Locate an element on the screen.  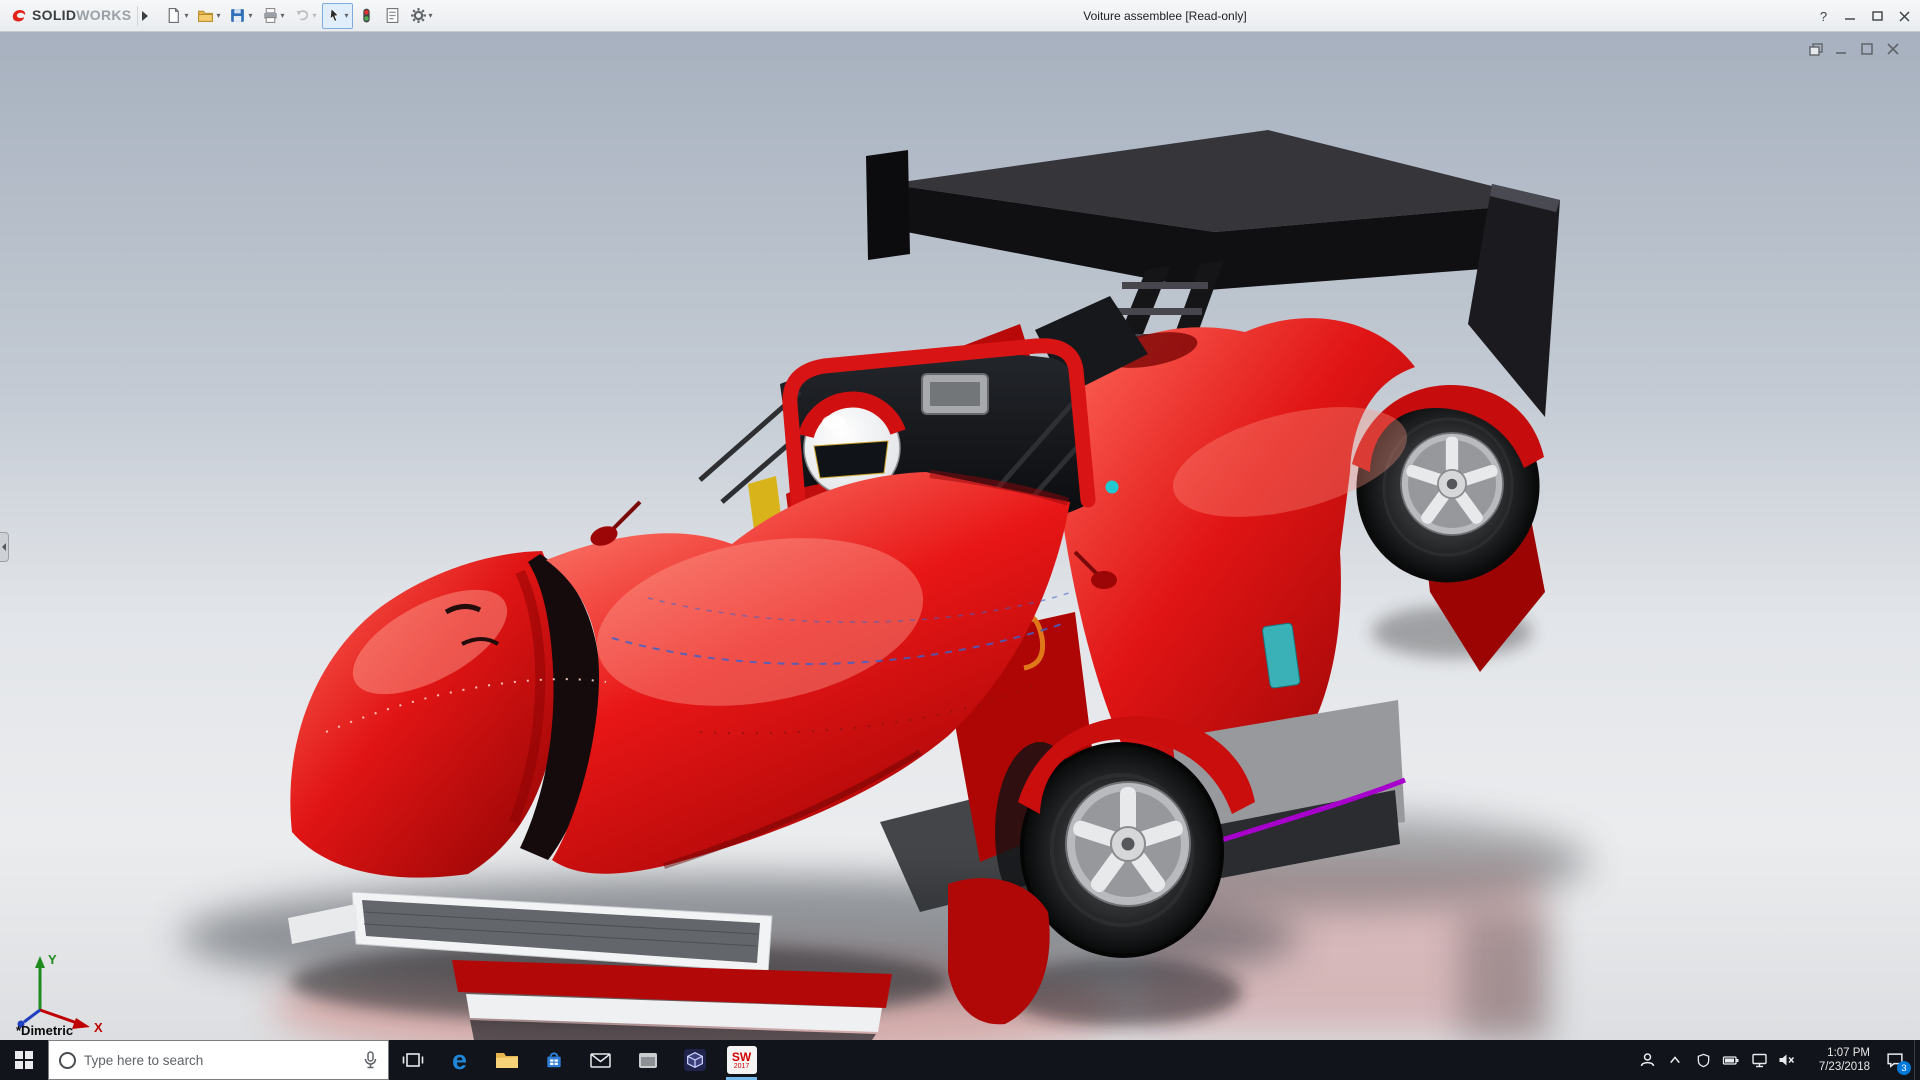
quick-access-toolbar: ▾ ▾ ▾ ▾ ▾ ▾ ▾ is located at coordinates (298, 15).